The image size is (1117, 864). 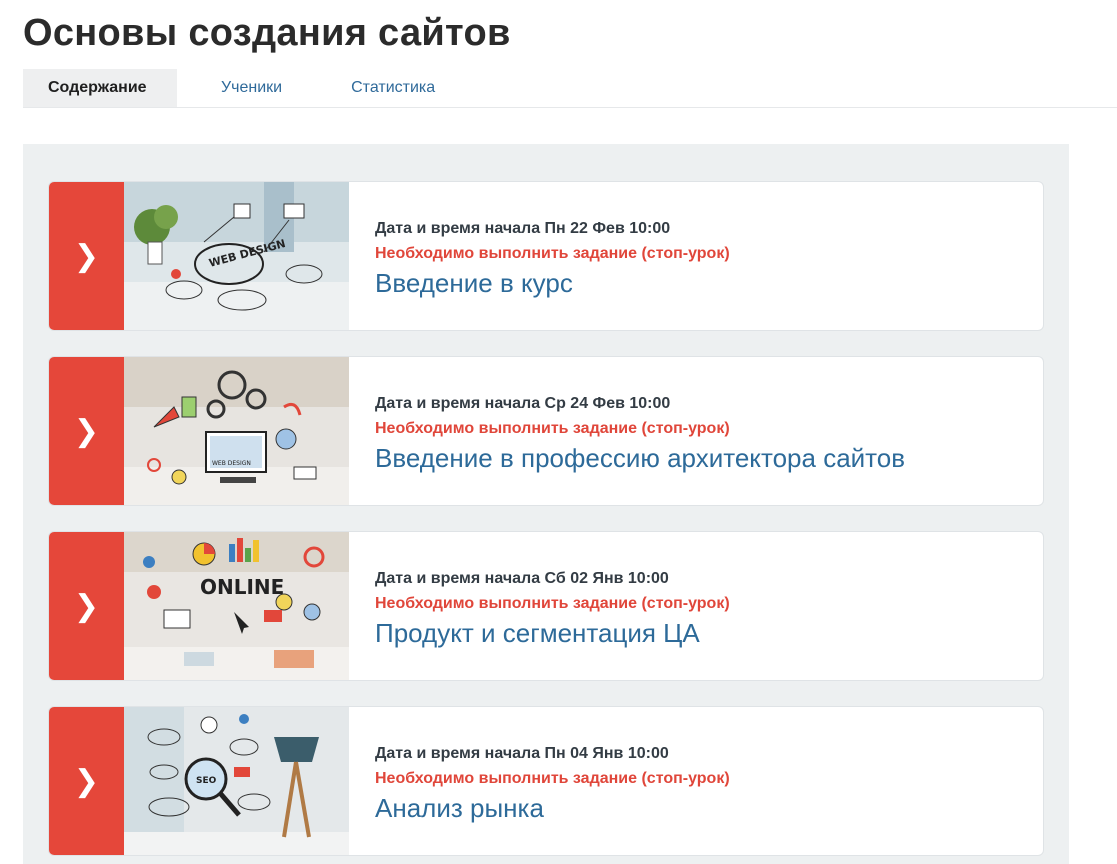 What do you see at coordinates (246, 88) in the screenshot?
I see `tab-students: Ученики` at bounding box center [246, 88].